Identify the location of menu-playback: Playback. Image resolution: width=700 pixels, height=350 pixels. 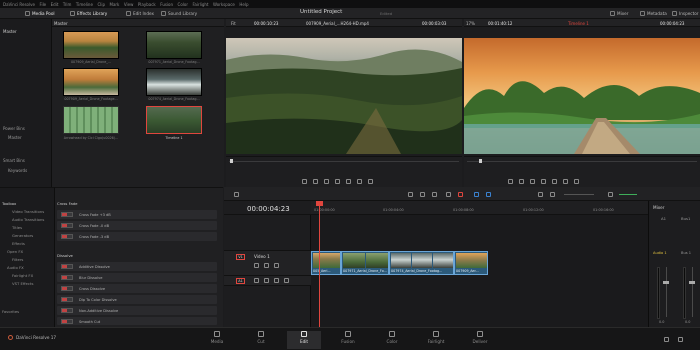
(147, 4).